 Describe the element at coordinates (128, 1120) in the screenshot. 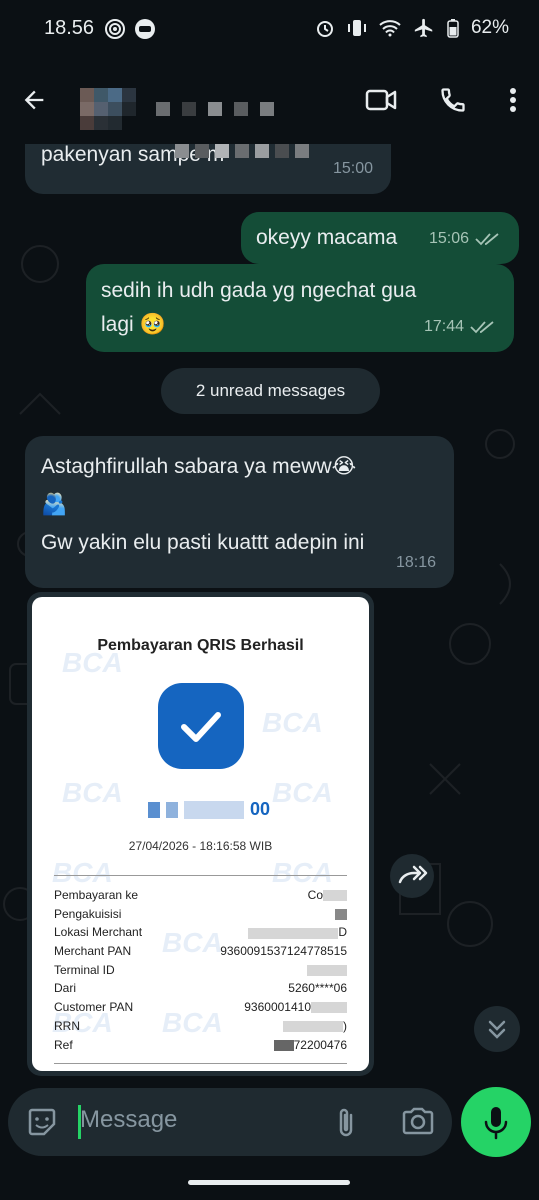

I see `message-input: Message` at that location.